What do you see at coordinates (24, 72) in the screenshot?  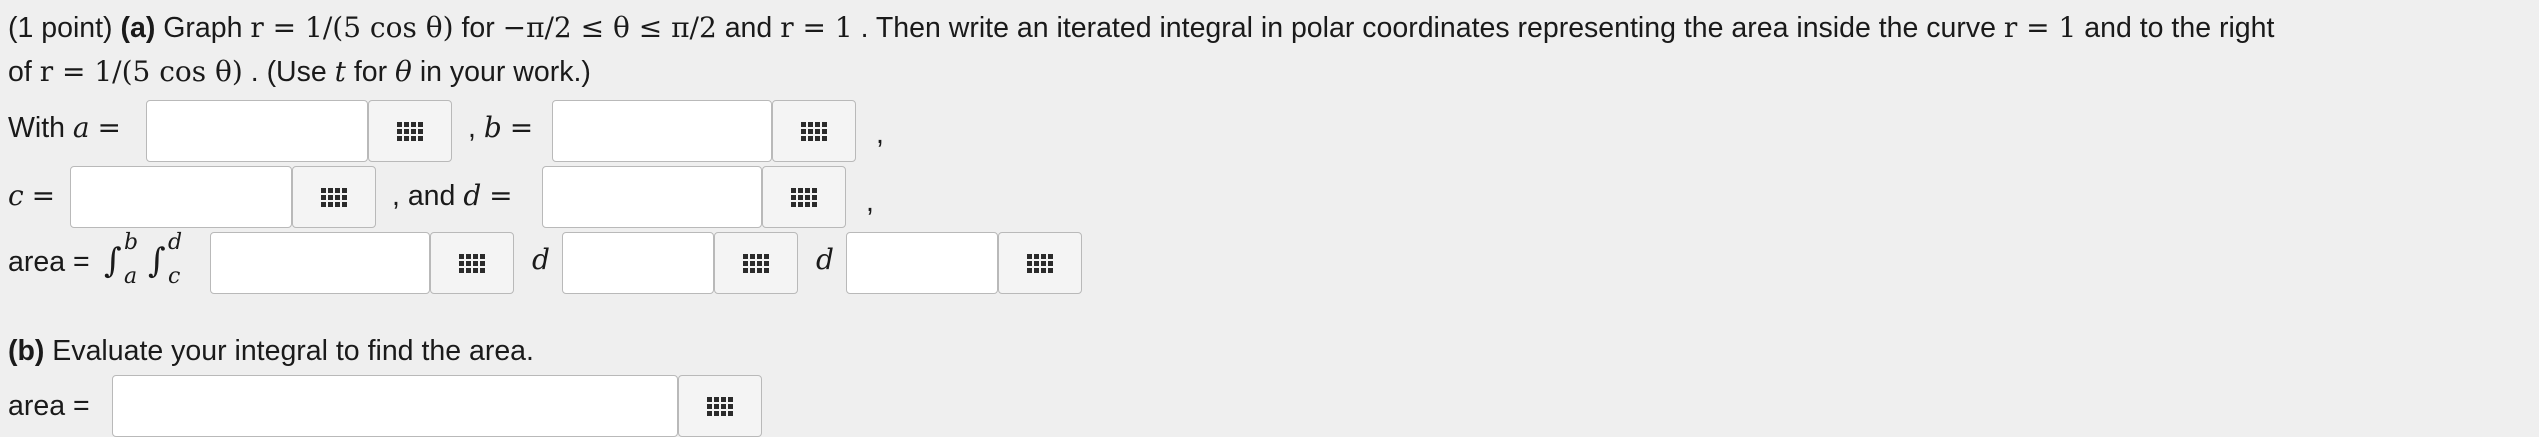 I see `text: of` at bounding box center [24, 72].